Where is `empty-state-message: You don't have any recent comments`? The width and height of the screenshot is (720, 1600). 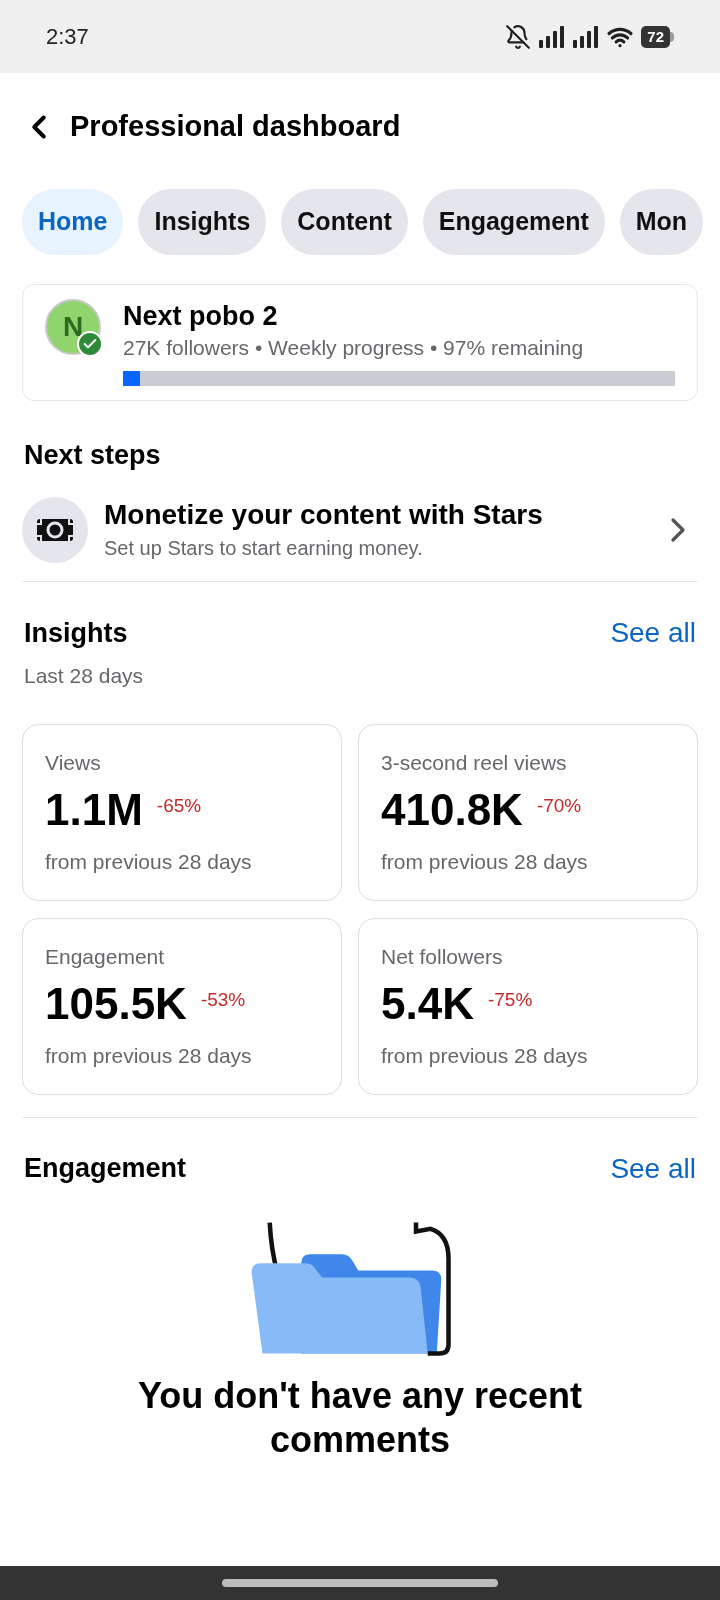
empty-state-message: You don't have any recent comments is located at coordinates (360, 1417).